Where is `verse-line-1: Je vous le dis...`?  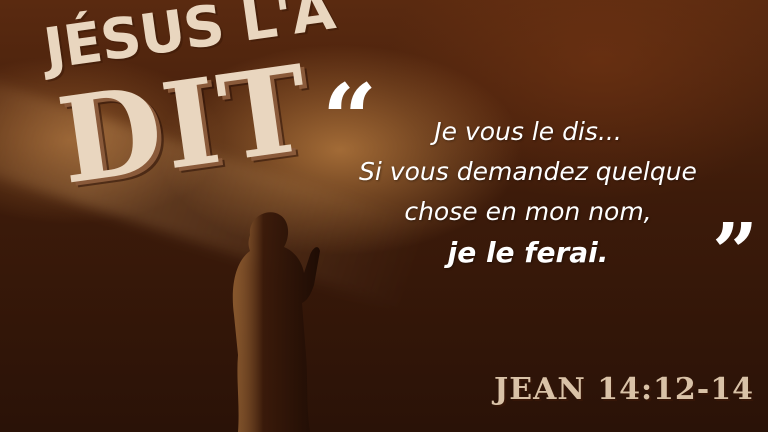 verse-line-1: Je vous le dis... is located at coordinates (528, 131).